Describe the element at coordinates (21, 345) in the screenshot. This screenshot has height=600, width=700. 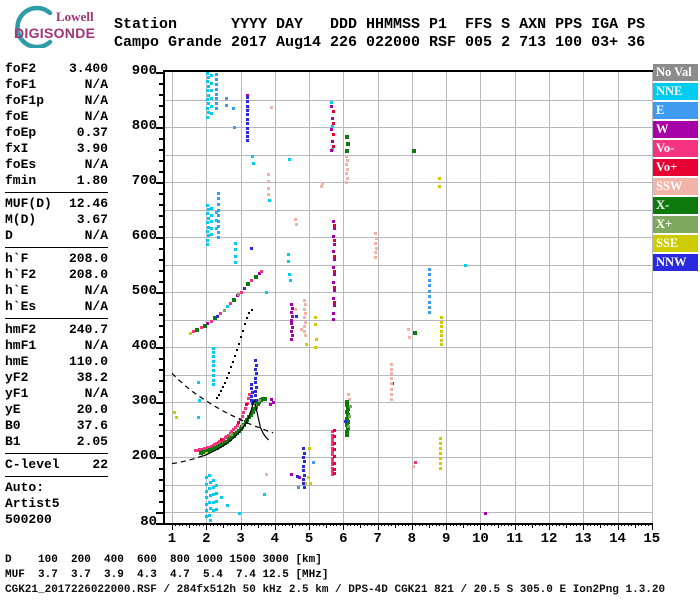
I see `parameter-label: hmF1` at that location.